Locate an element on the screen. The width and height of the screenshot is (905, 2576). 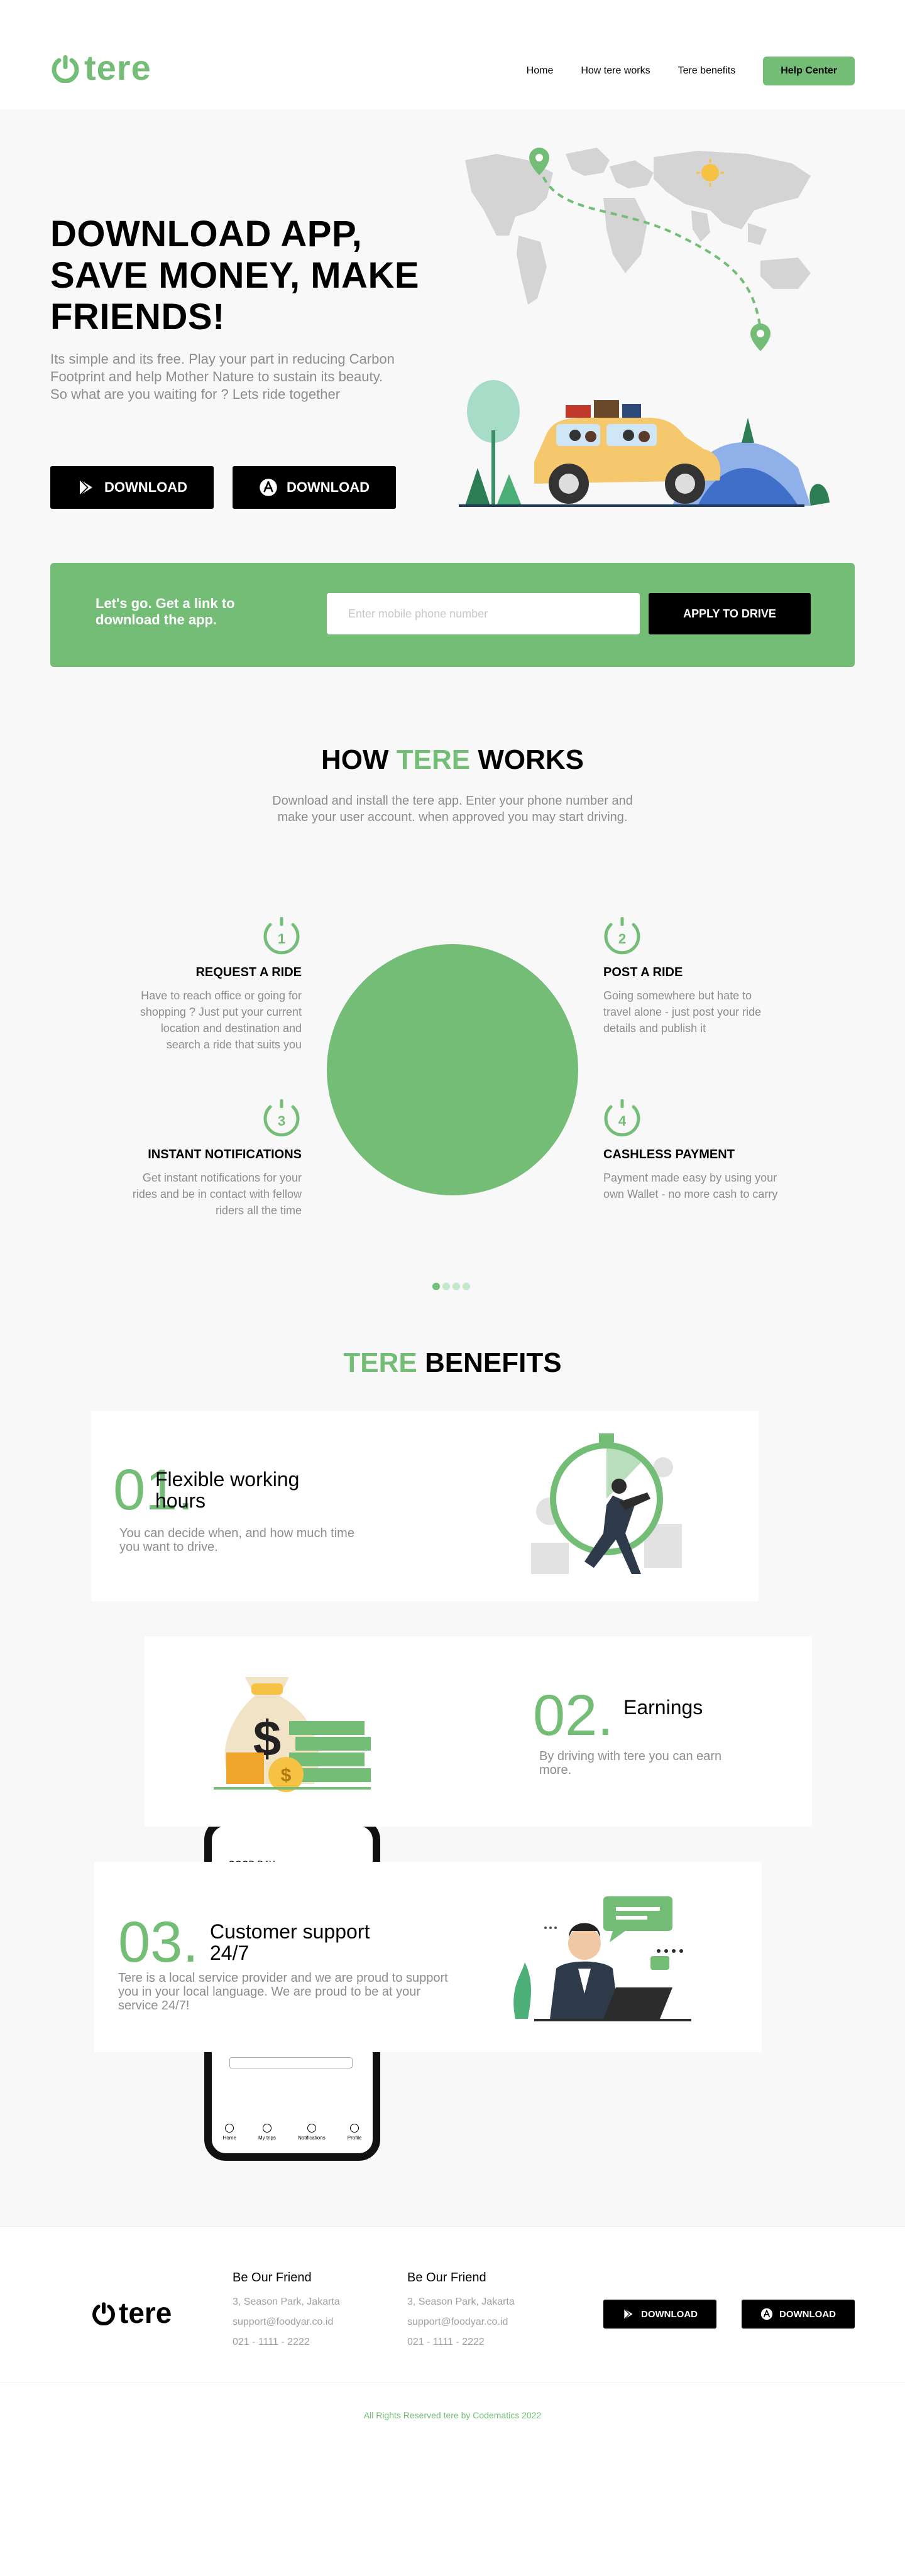
footer-google-play-label: DOWNLOAD is located at coordinates (669, 2314).